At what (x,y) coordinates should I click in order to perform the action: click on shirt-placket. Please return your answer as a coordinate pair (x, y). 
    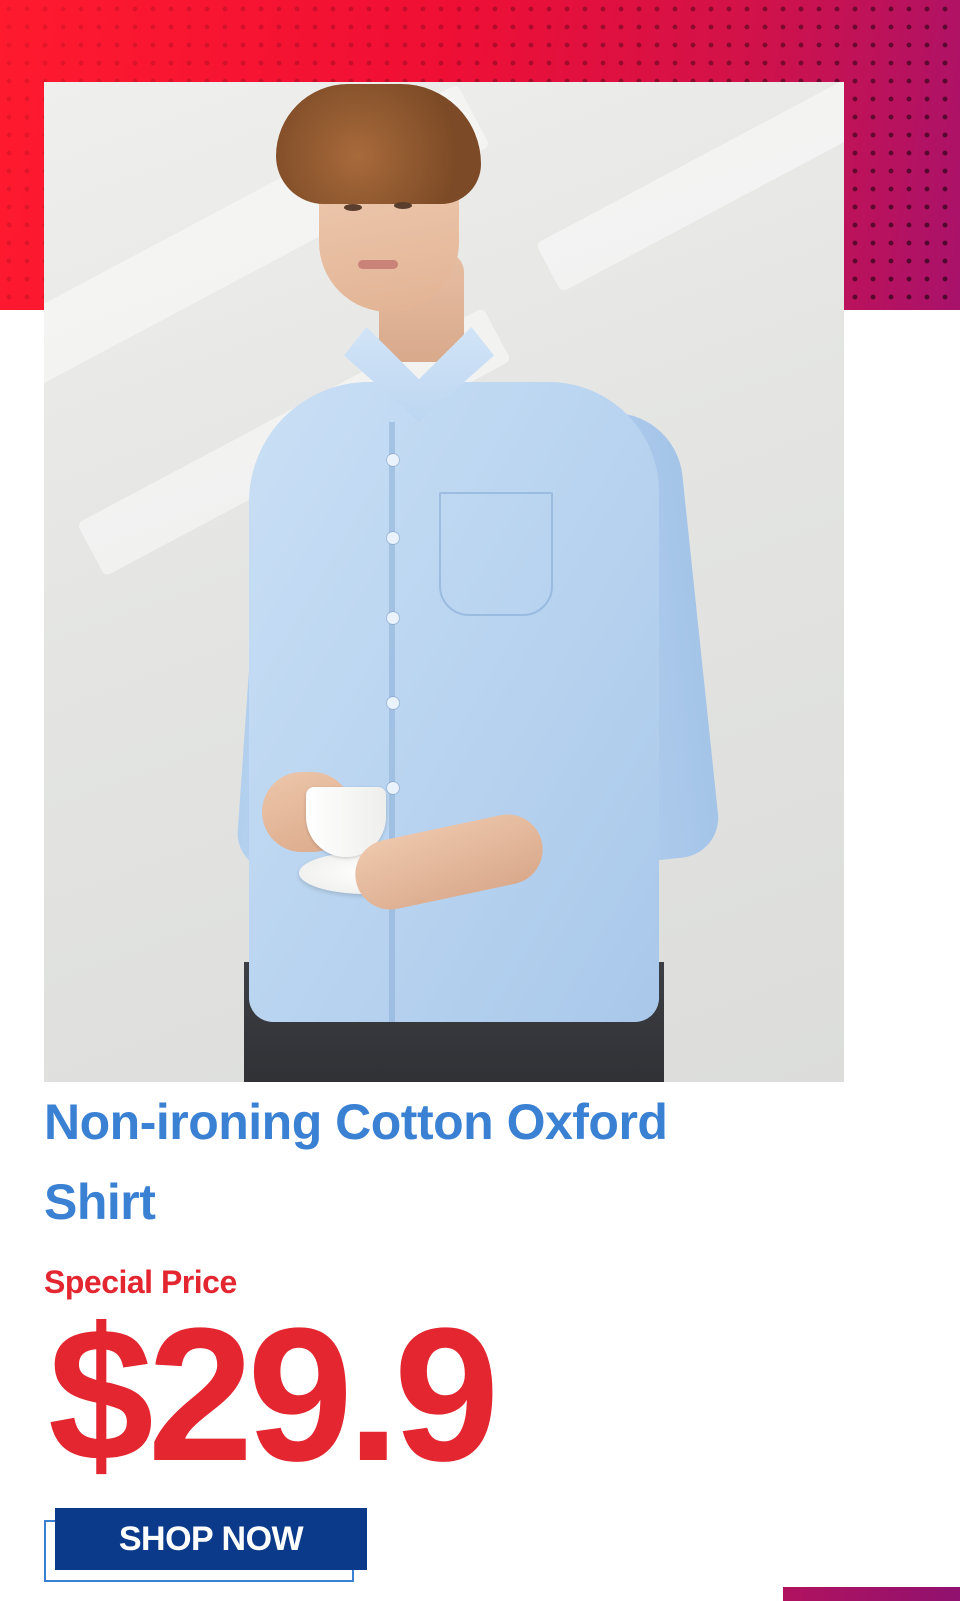
    Looking at the image, I should click on (392, 722).